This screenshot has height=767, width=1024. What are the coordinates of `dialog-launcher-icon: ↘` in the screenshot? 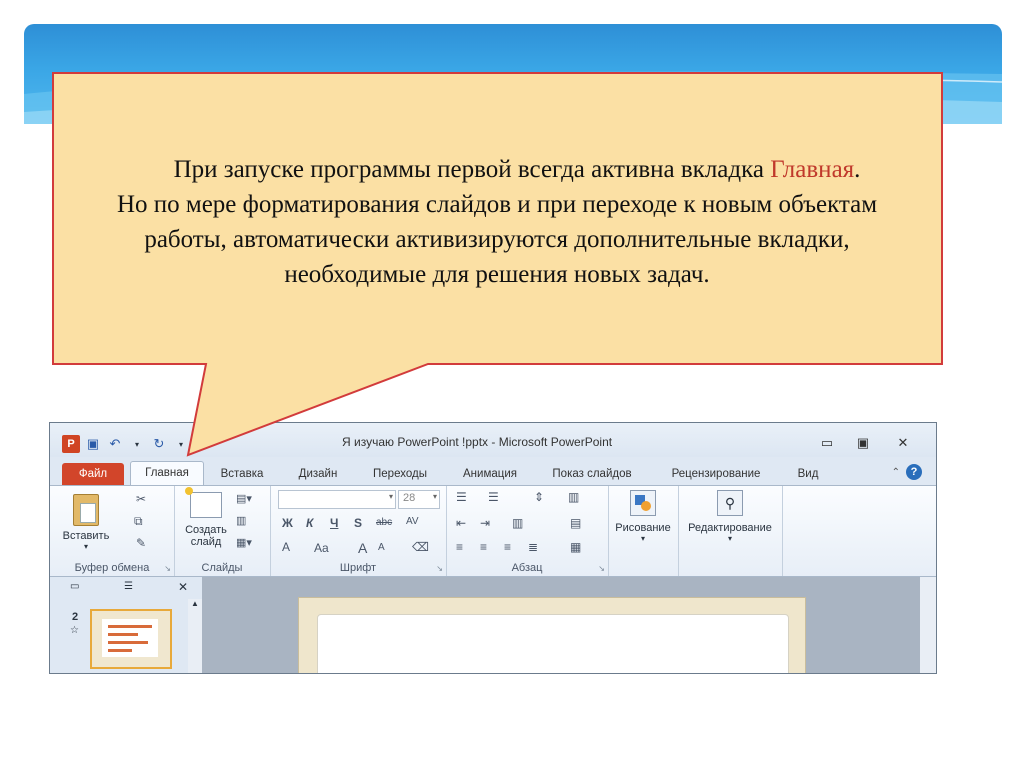 It's located at (167, 568).